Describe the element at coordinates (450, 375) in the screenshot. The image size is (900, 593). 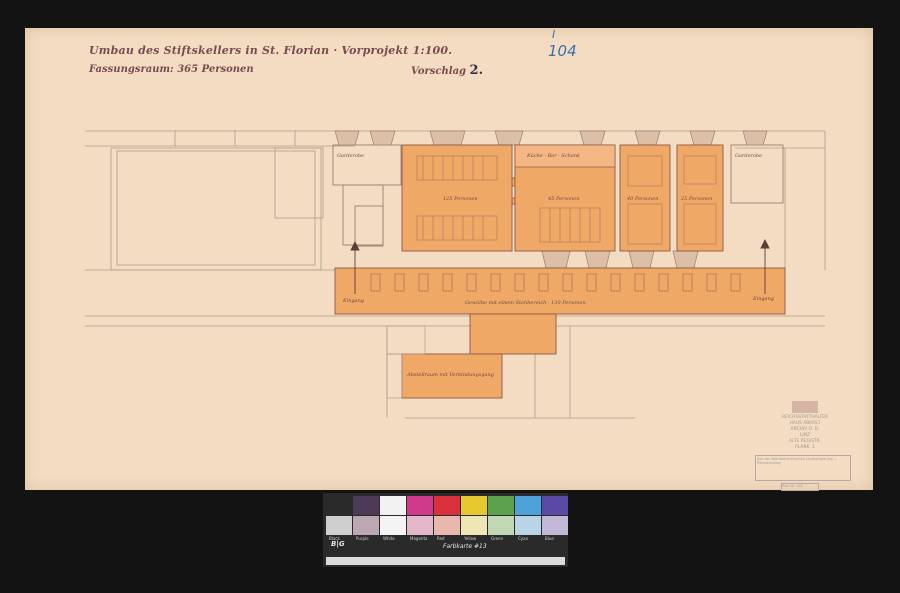
I see `label-annex: Abstellraum mit Verbindungsgang` at that location.